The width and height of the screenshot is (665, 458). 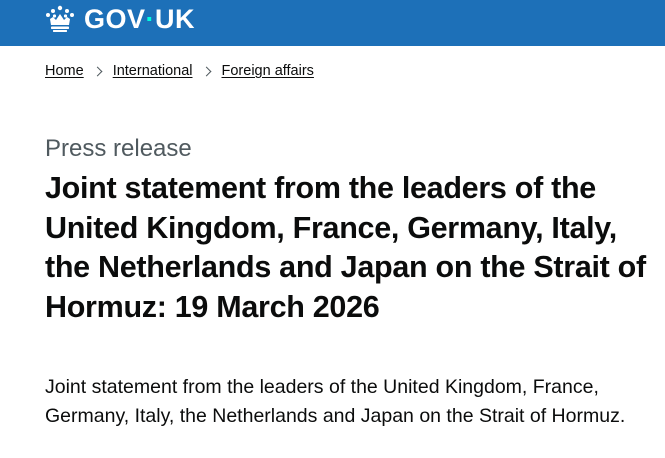 What do you see at coordinates (153, 71) in the screenshot?
I see `breadcrumb-international: International` at bounding box center [153, 71].